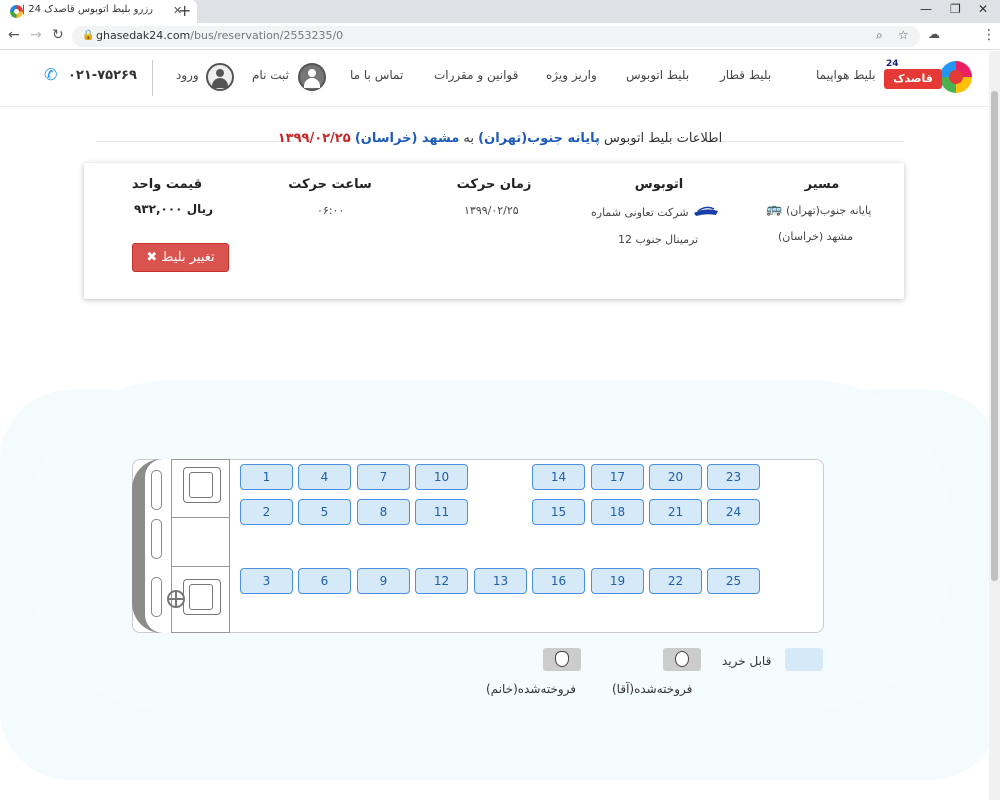 This screenshot has height=800, width=1000. Describe the element at coordinates (266, 477) in the screenshot. I see `seat-available: 1` at that location.